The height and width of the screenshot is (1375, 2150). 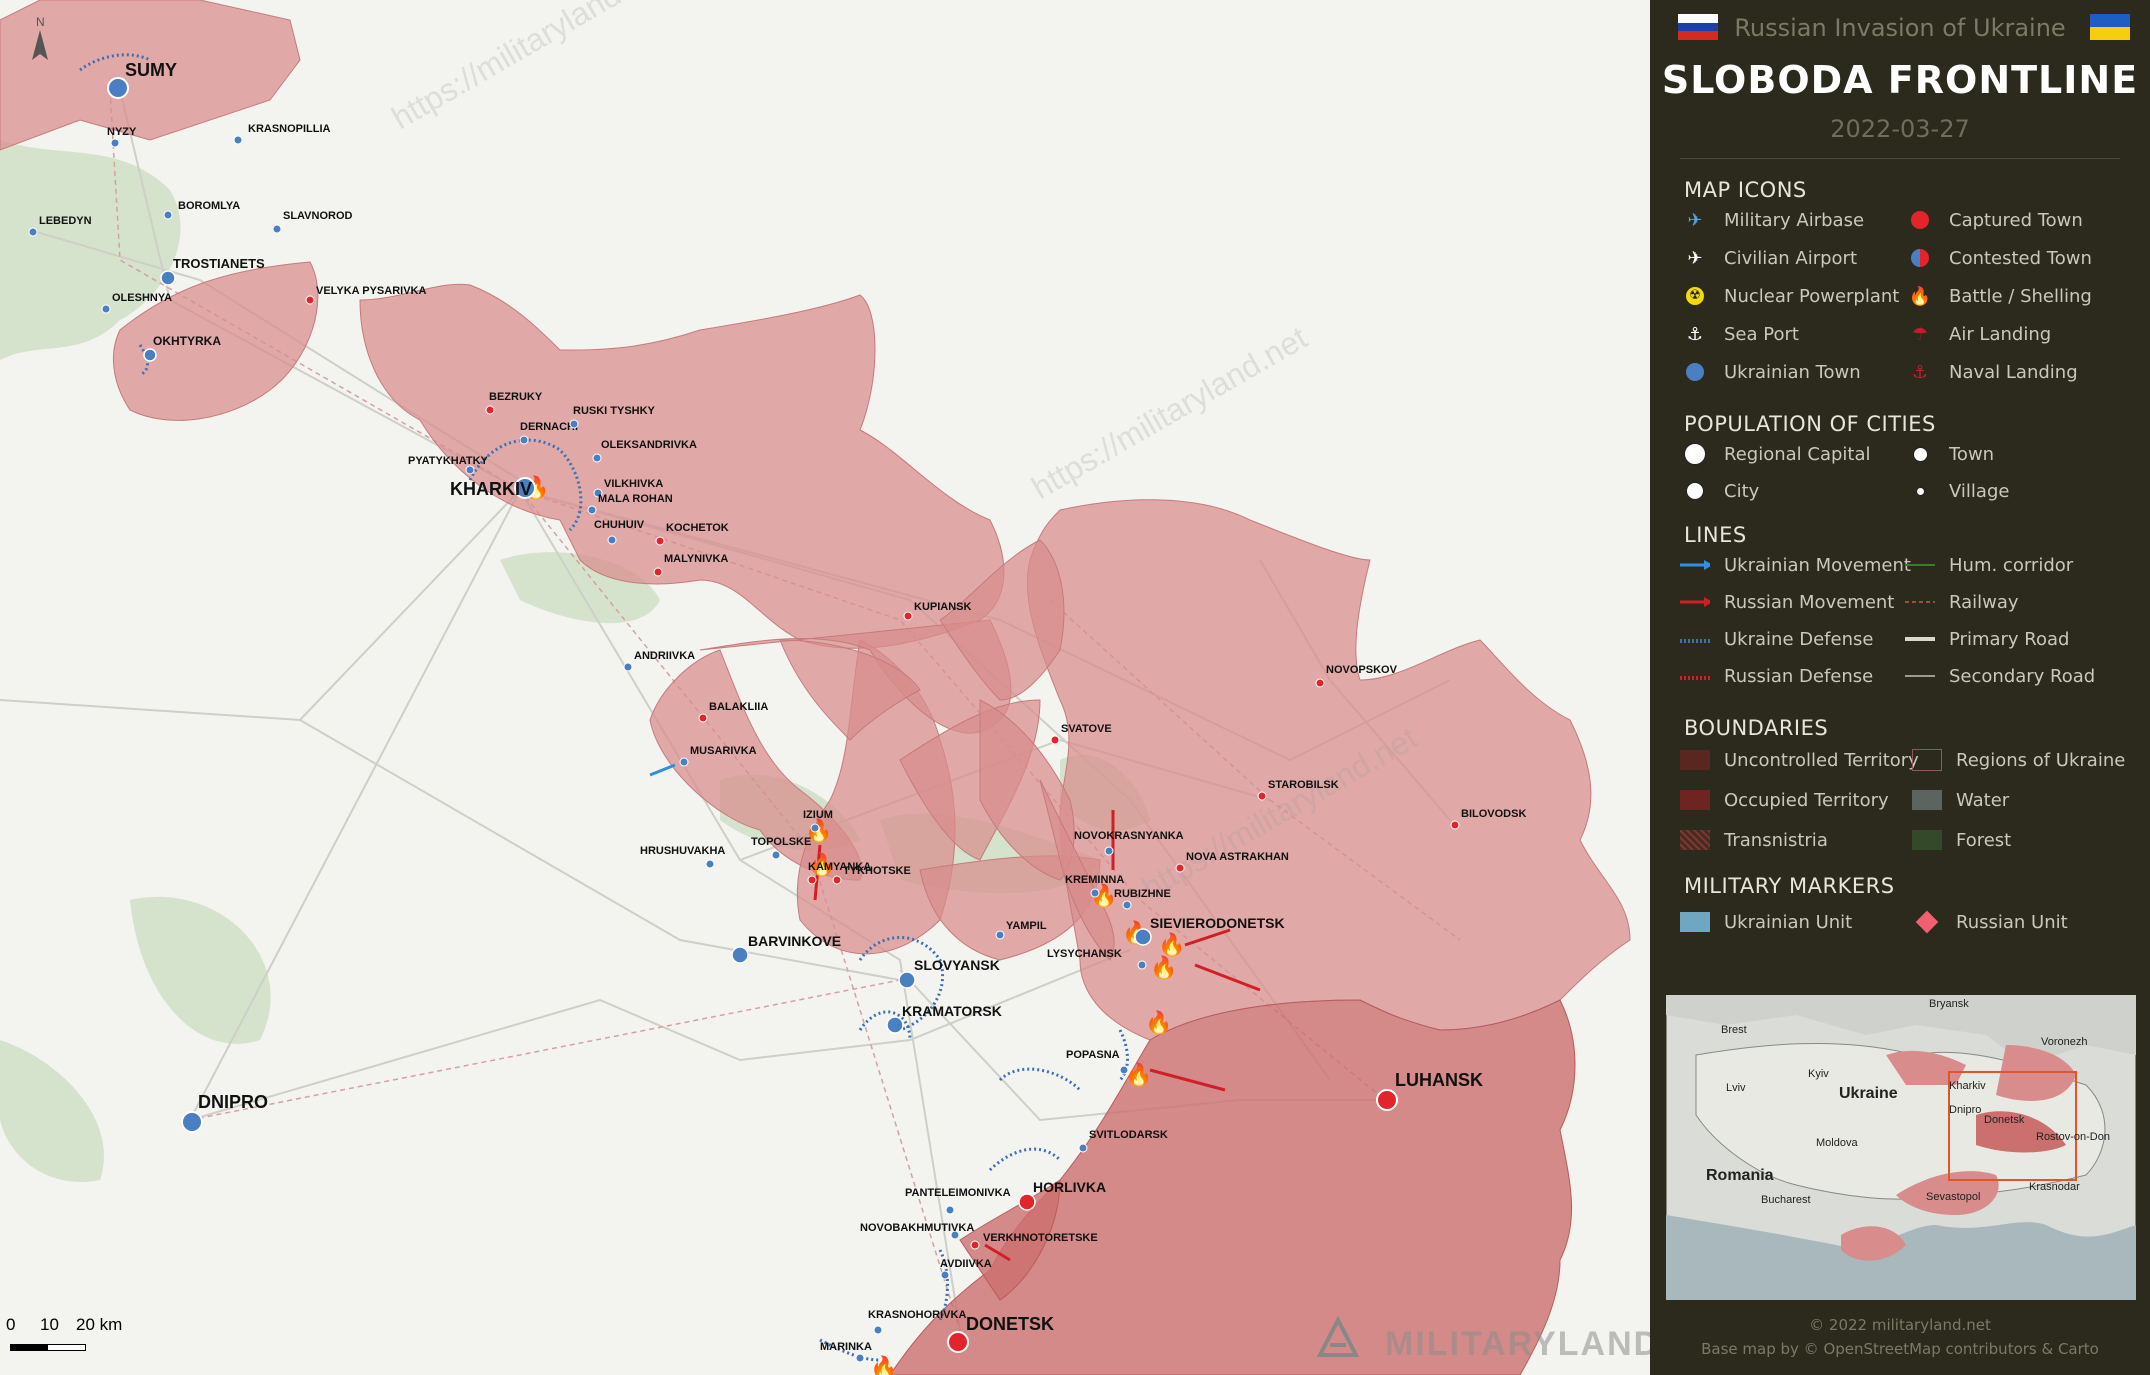 I want to click on village-label: RUSKI TYSHKY, so click(x=614, y=411).